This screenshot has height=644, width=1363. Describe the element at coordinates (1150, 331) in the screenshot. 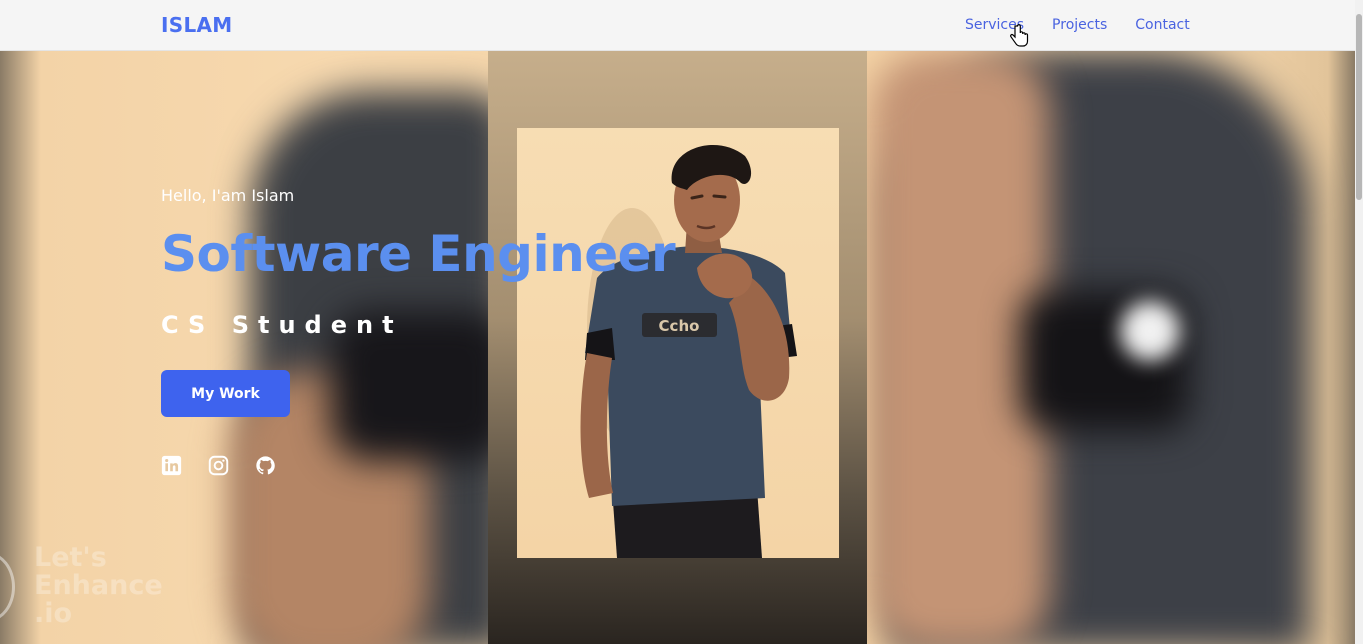

I see `background-blur-shape` at that location.